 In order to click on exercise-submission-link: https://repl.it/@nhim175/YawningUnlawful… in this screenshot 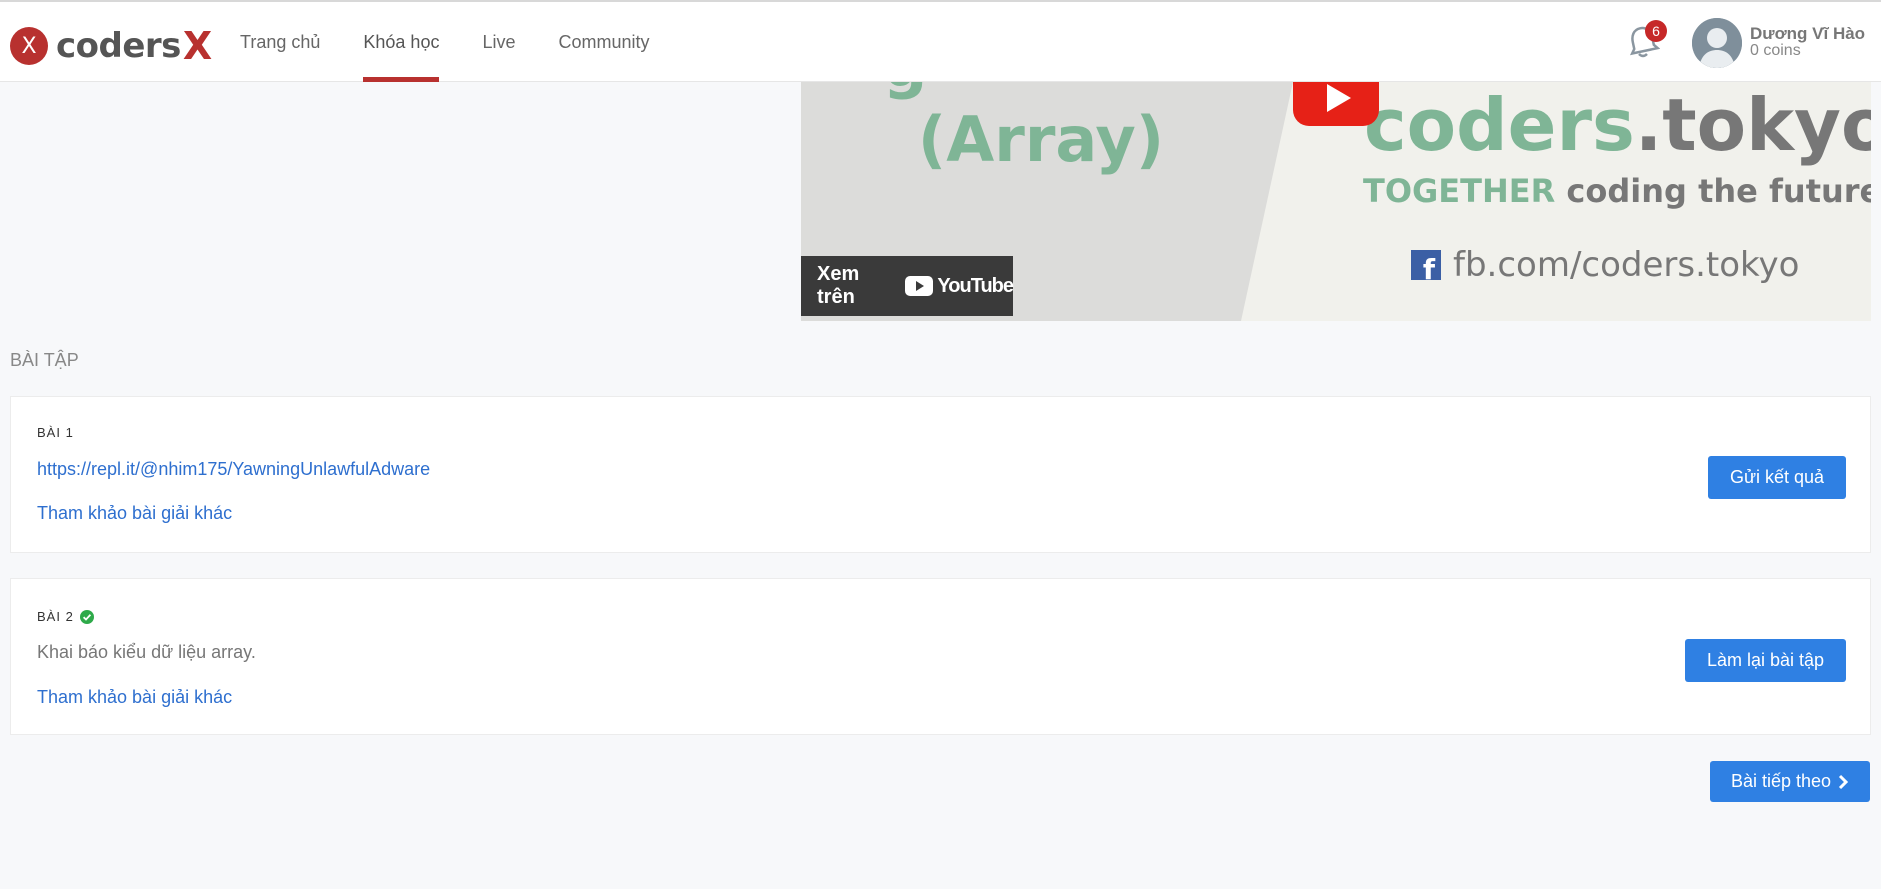, I will do `click(233, 469)`.